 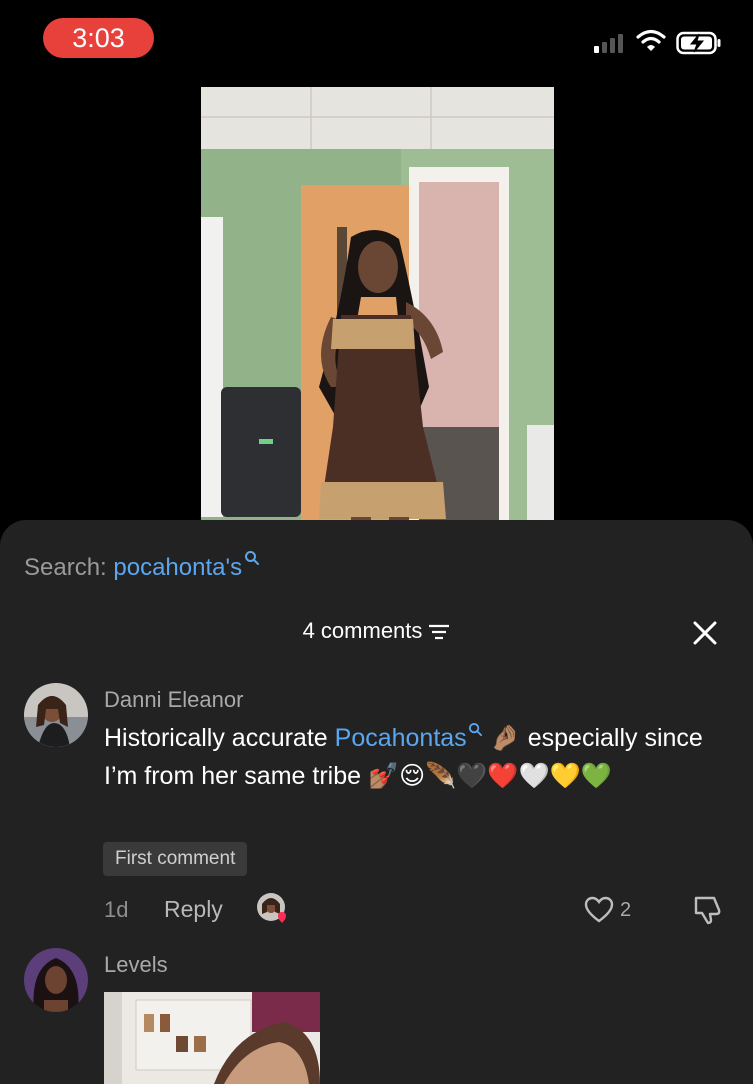 I want to click on comments-count: 4 comments, so click(x=362, y=630).